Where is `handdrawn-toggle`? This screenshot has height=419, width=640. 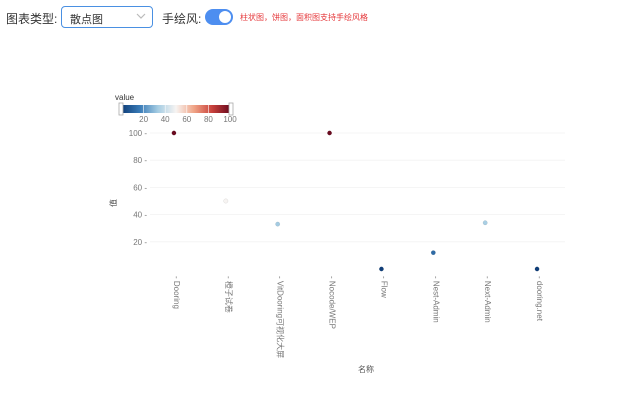
handdrawn-toggle is located at coordinates (219, 17).